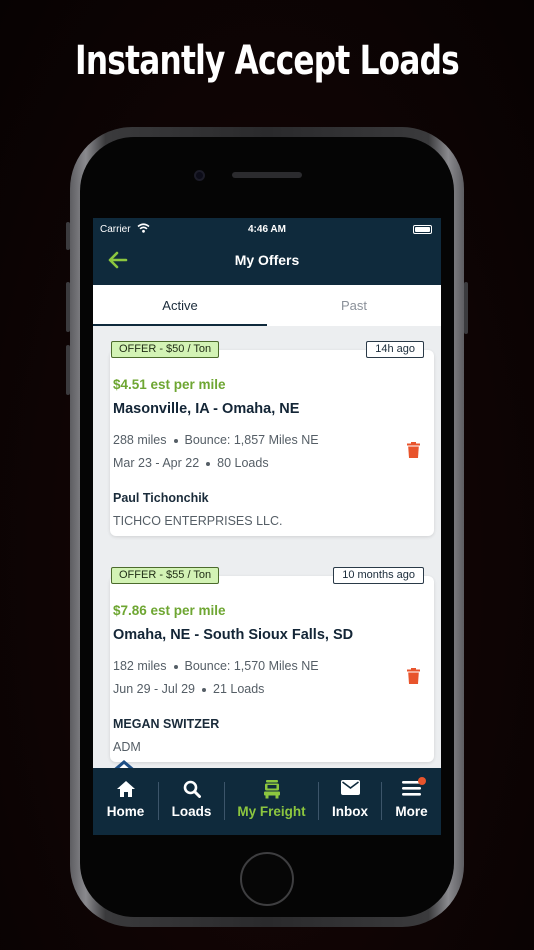  Describe the element at coordinates (354, 305) in the screenshot. I see `tab-past: Past` at that location.